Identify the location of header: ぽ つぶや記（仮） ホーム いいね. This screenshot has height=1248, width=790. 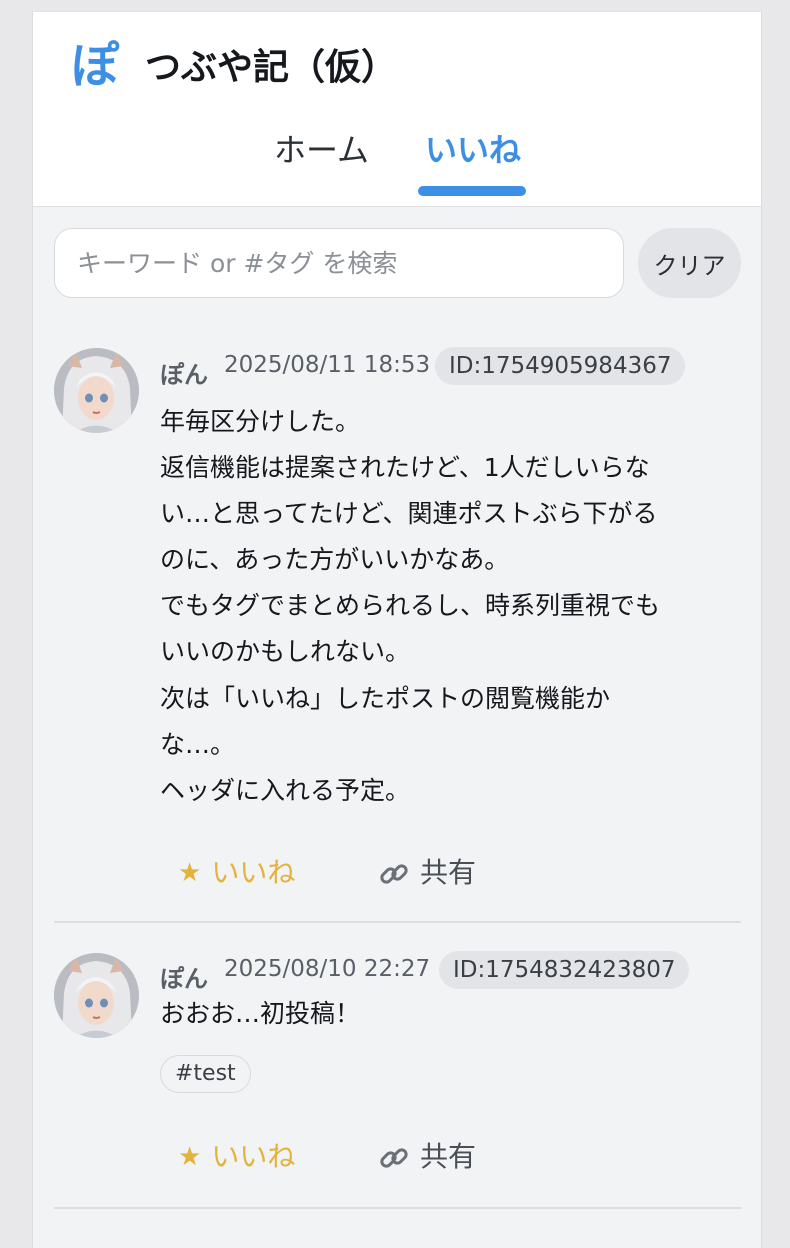
(397, 109).